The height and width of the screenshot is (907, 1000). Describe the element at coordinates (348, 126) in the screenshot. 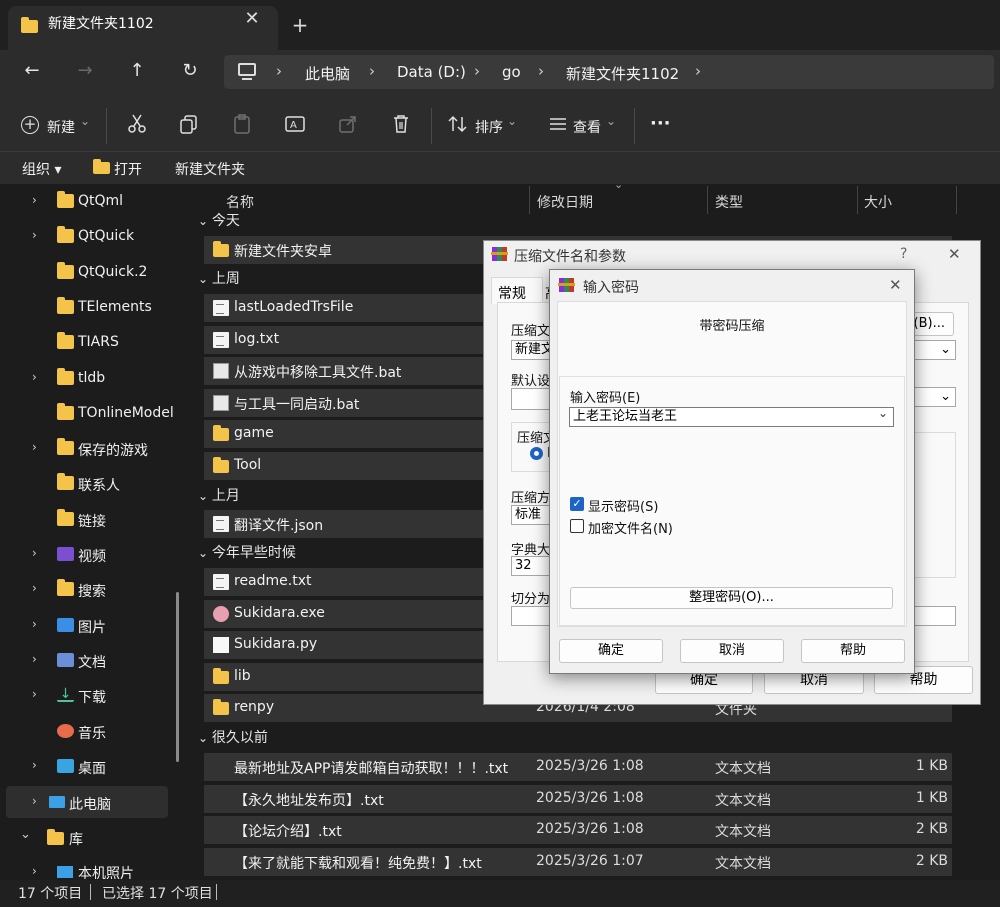

I see `share-icon` at that location.